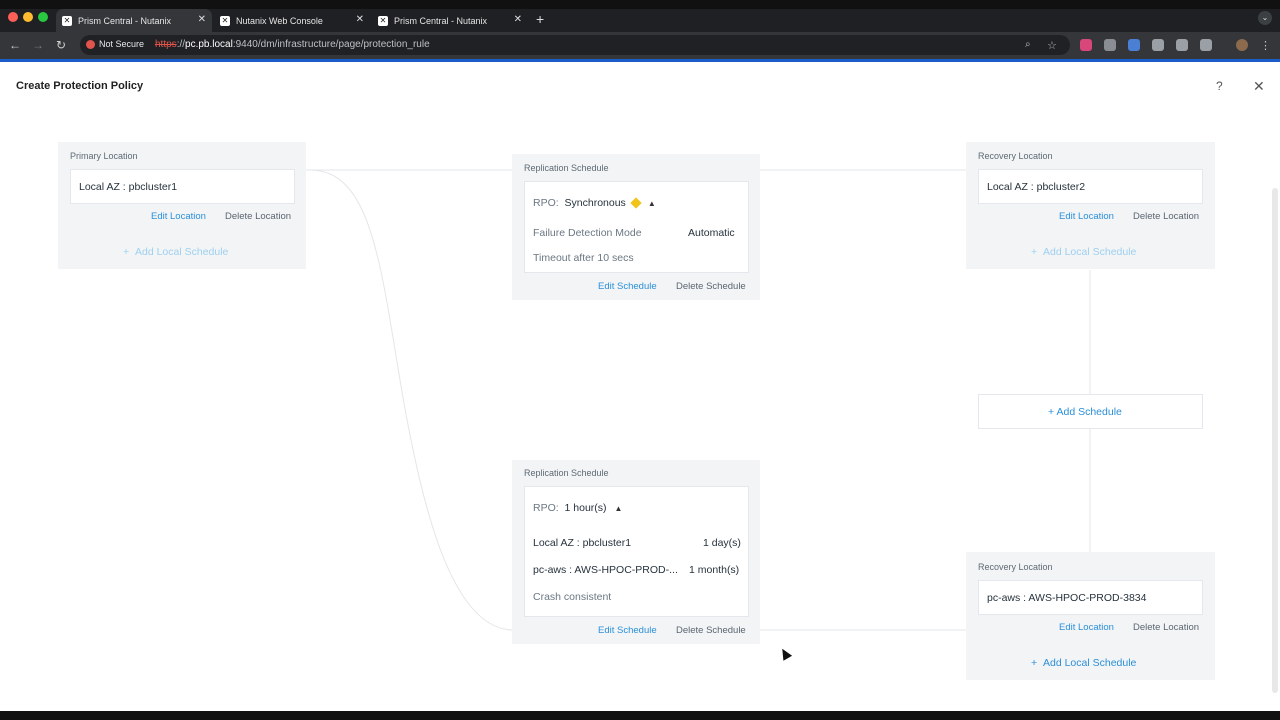  What do you see at coordinates (1275, 440) in the screenshot?
I see `vertical-scrollbar` at bounding box center [1275, 440].